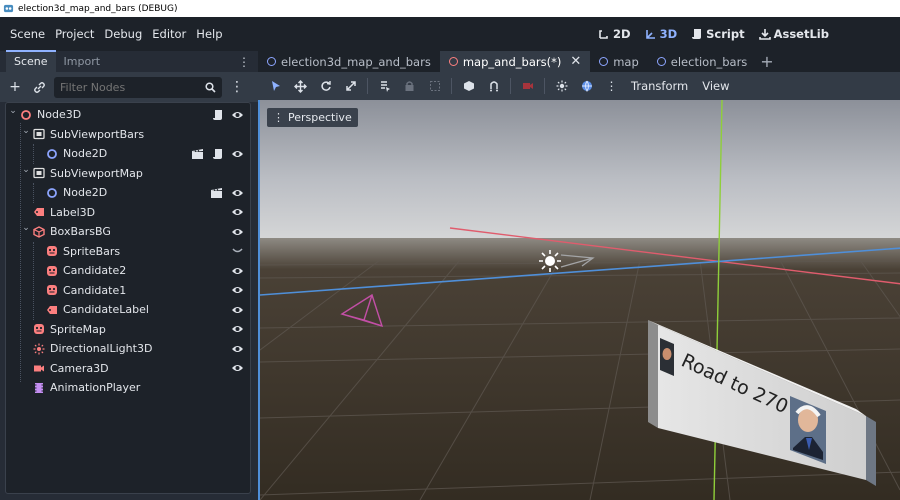  I want to click on scene-options-icon: ⋮, so click(237, 87).